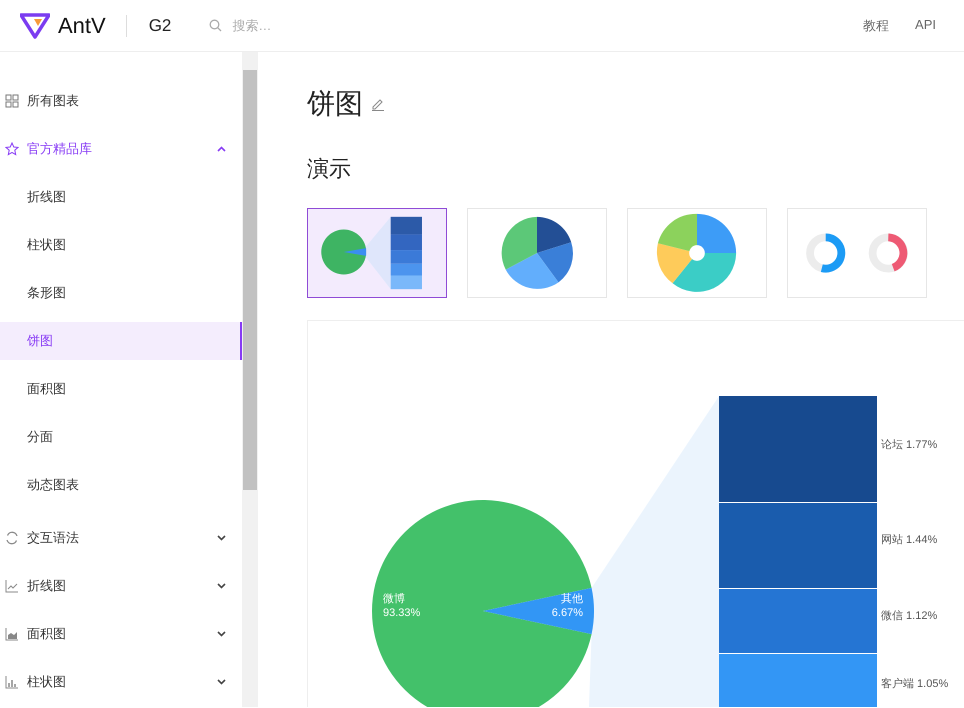  I want to click on menu-group: 面积图, so click(121, 634).